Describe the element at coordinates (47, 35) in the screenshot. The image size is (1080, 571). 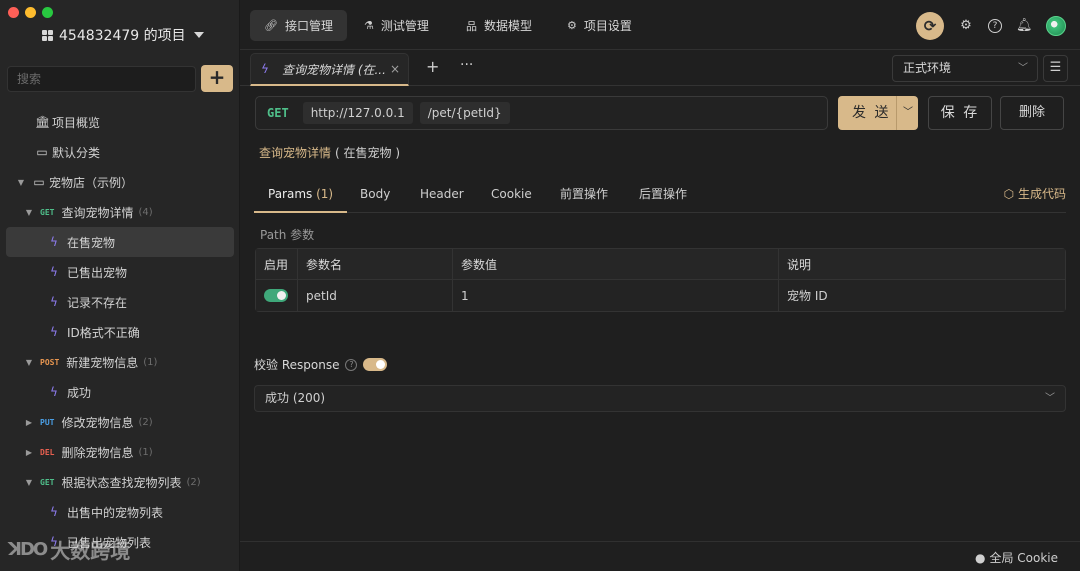
I see `grid-icon` at that location.